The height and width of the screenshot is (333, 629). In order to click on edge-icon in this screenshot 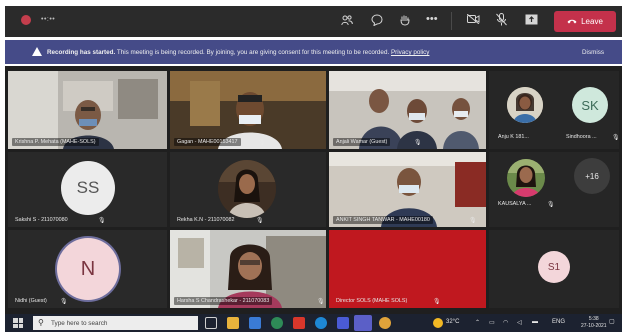, I will do `click(321, 323)`.